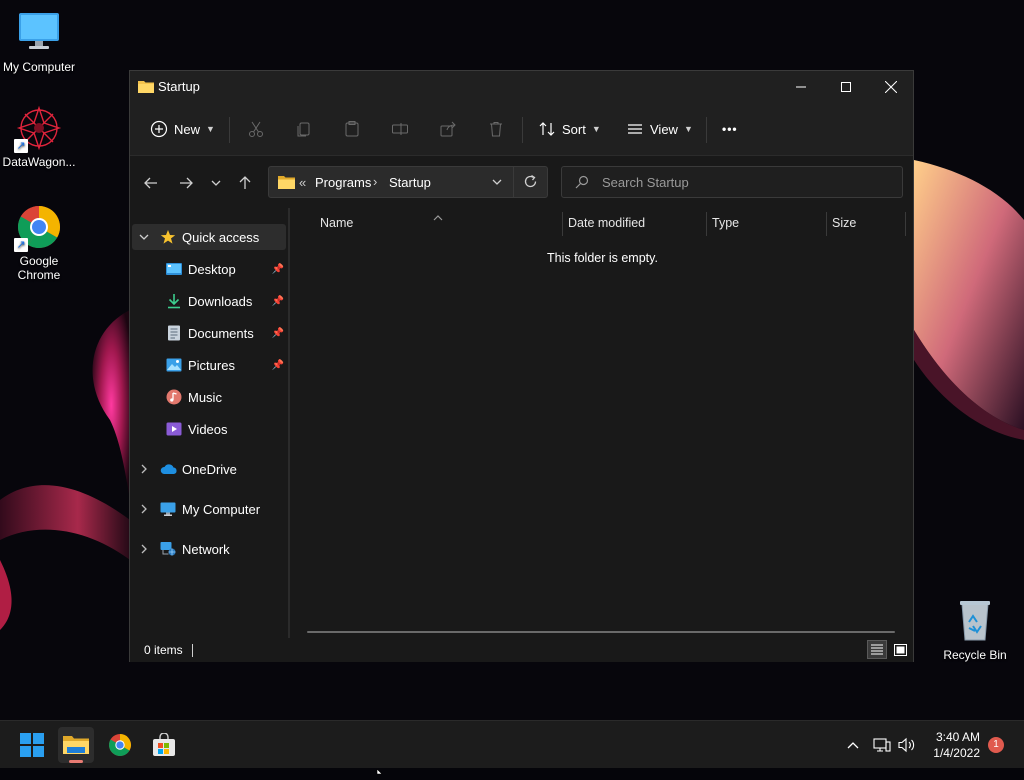 This screenshot has height=780, width=1024. I want to click on refresh-icon, so click(530, 183).